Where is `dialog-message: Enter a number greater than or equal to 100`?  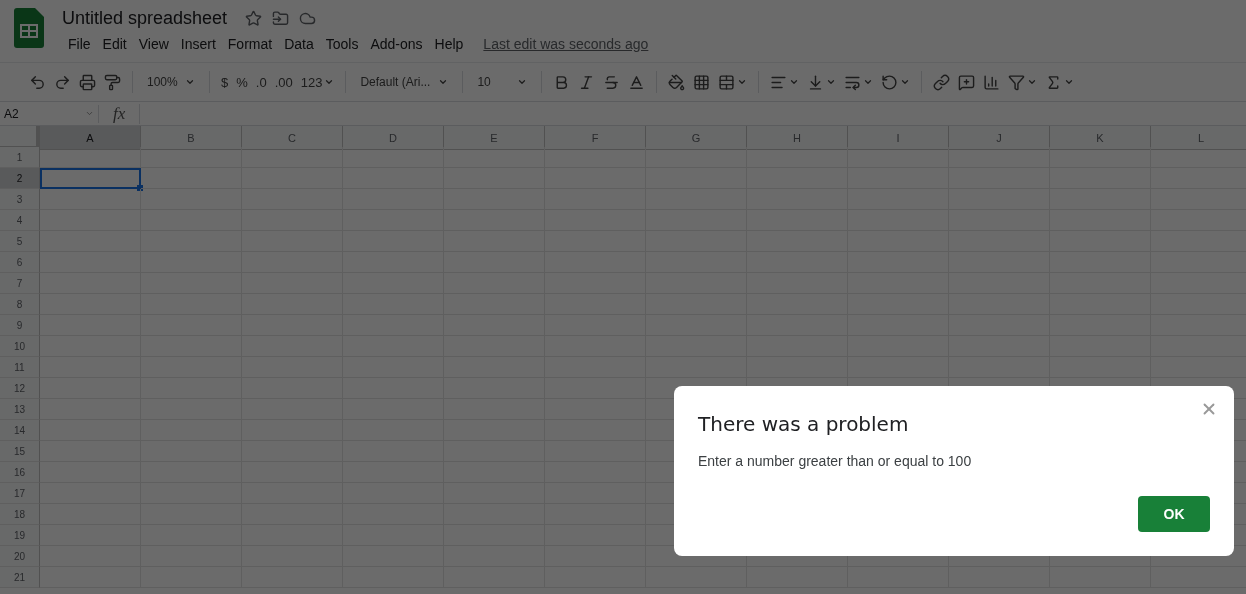 dialog-message: Enter a number greater than or equal to 100 is located at coordinates (835, 461).